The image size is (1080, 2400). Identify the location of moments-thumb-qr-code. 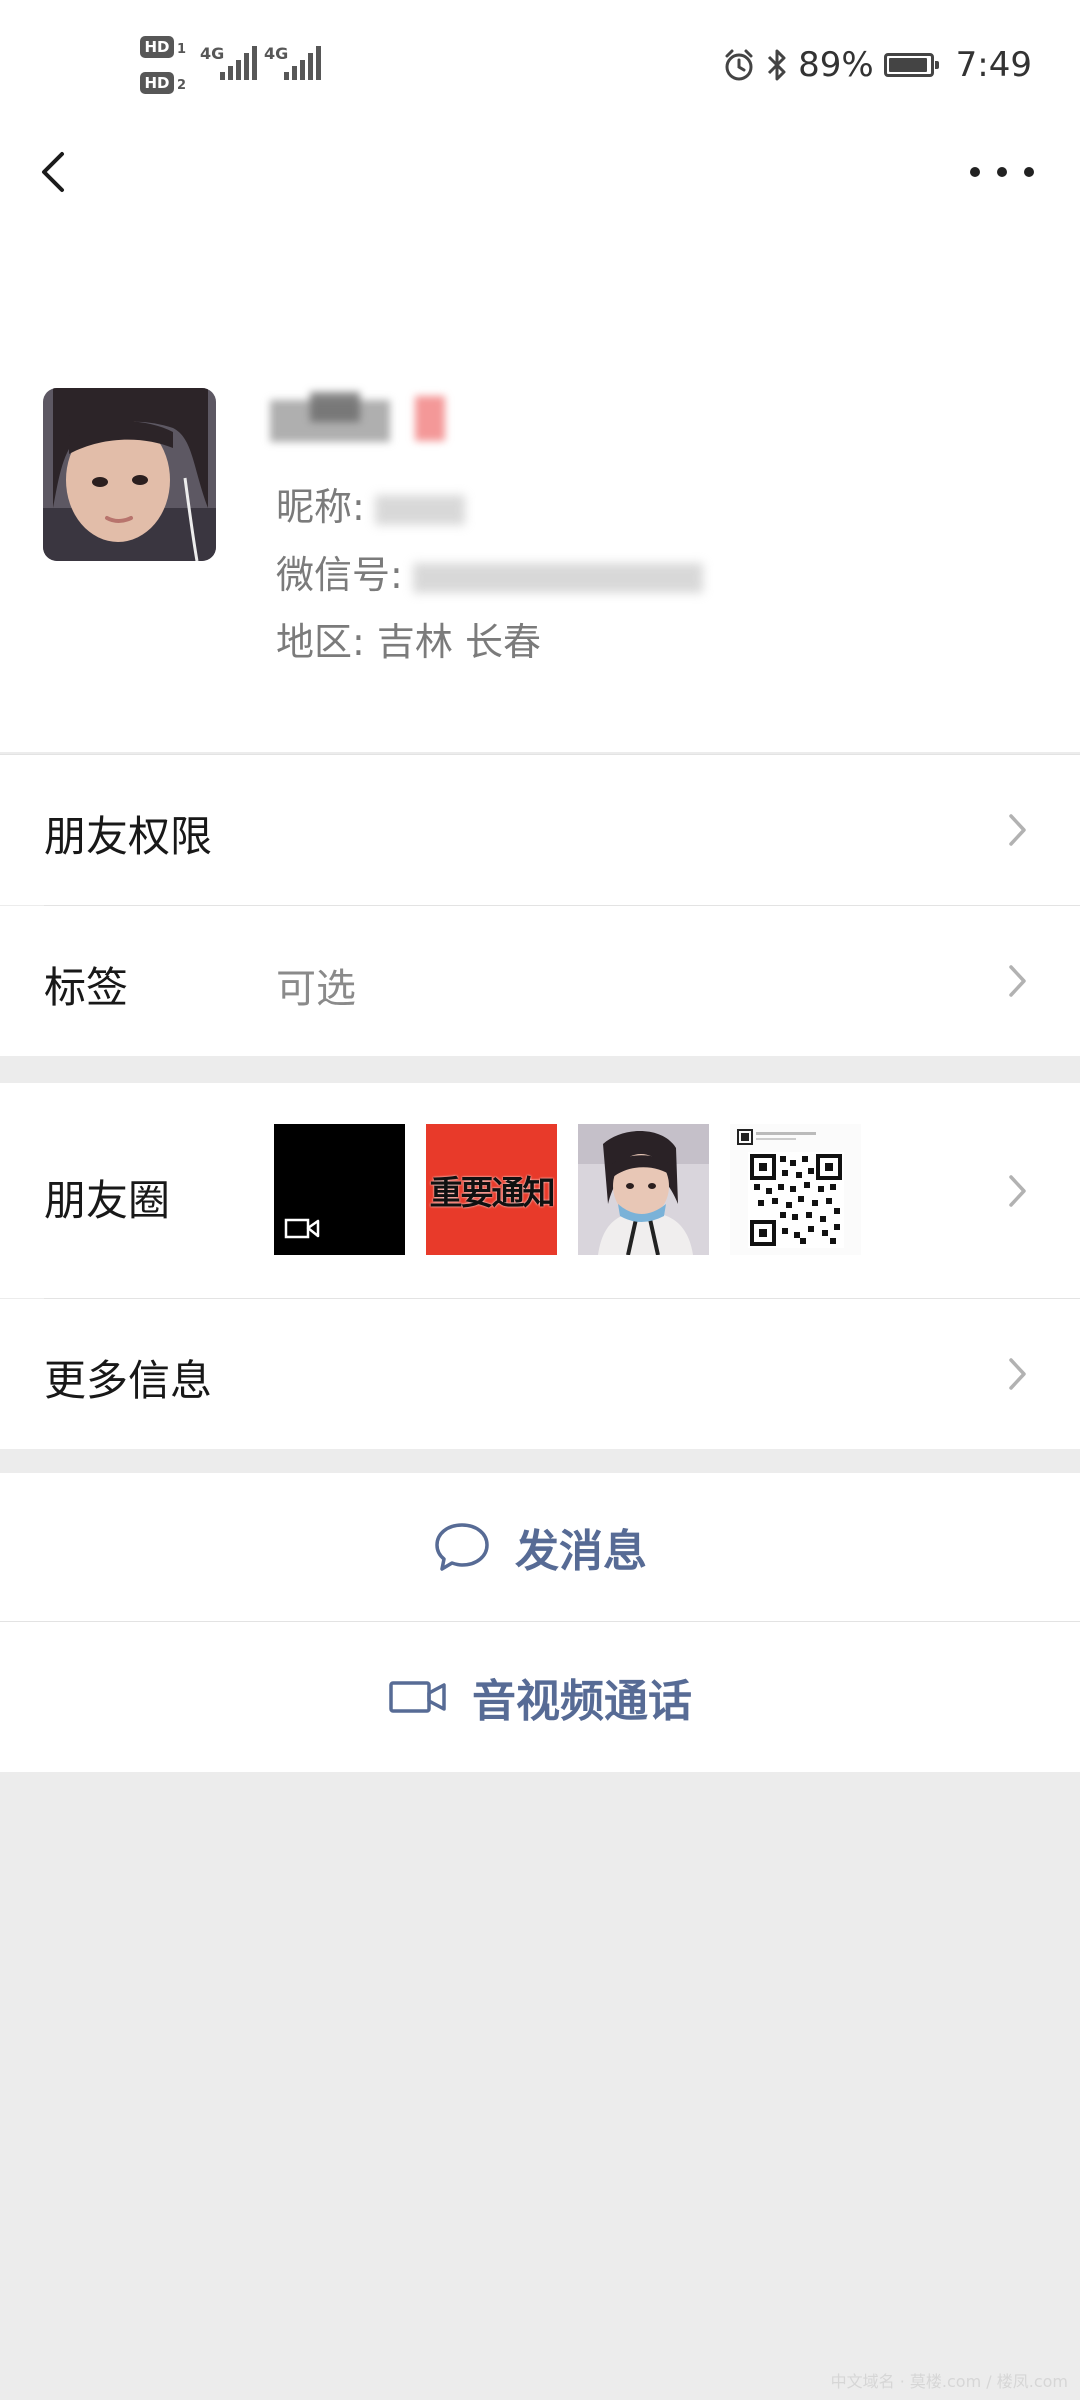
(795, 1189).